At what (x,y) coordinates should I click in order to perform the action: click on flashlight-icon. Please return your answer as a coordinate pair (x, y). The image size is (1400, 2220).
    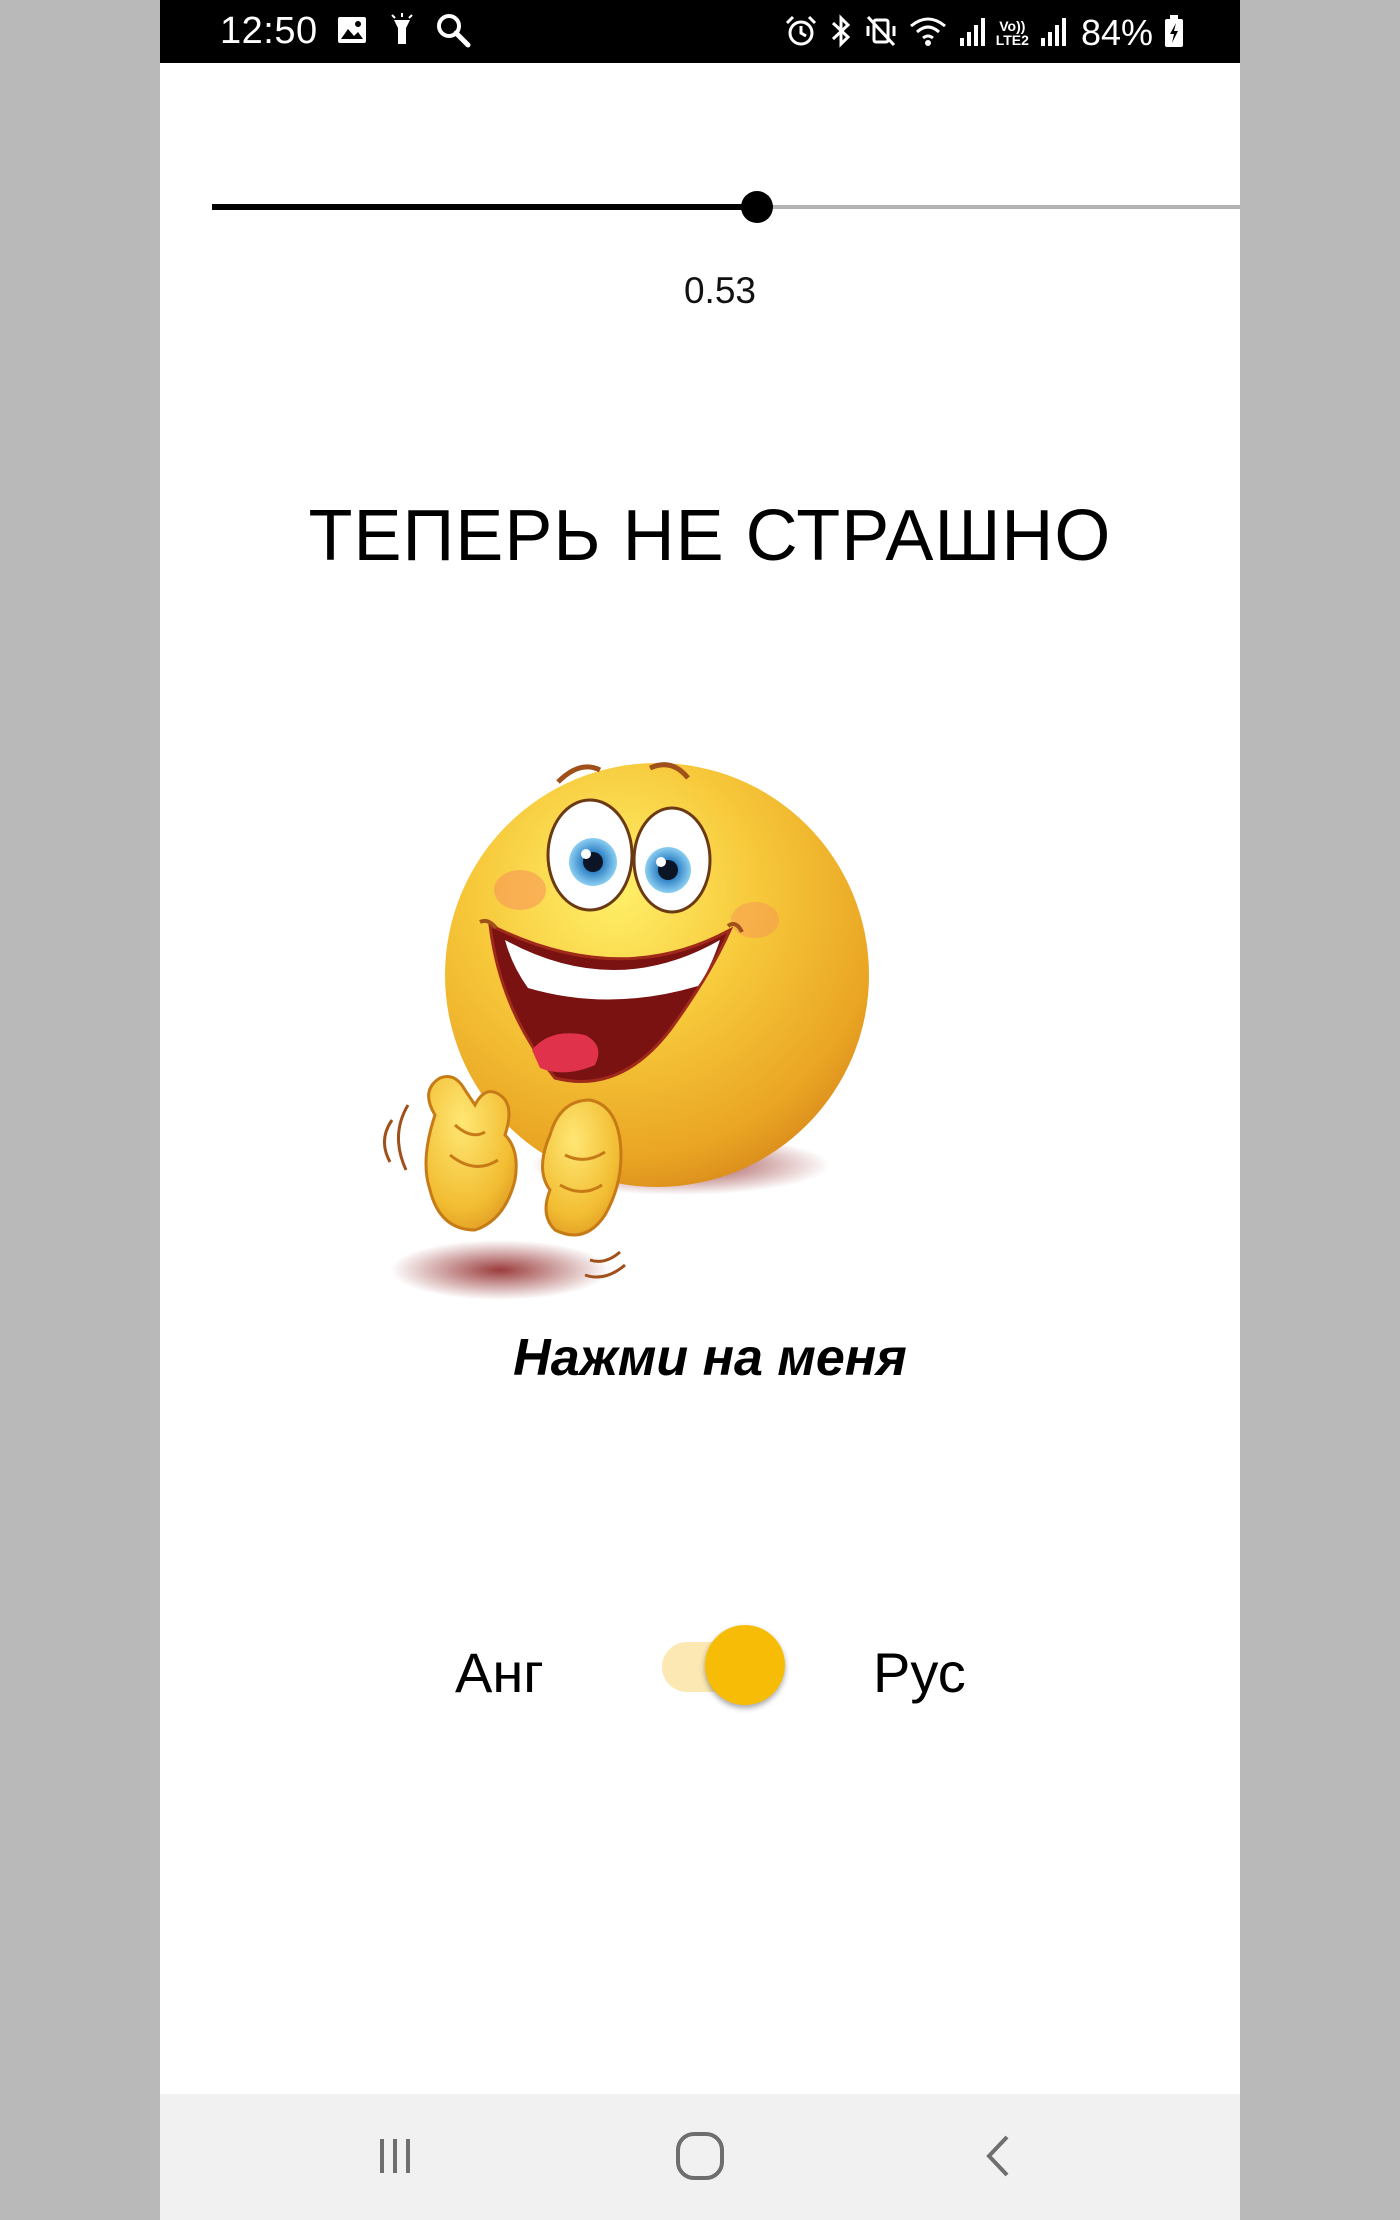
    Looking at the image, I should click on (402, 32).